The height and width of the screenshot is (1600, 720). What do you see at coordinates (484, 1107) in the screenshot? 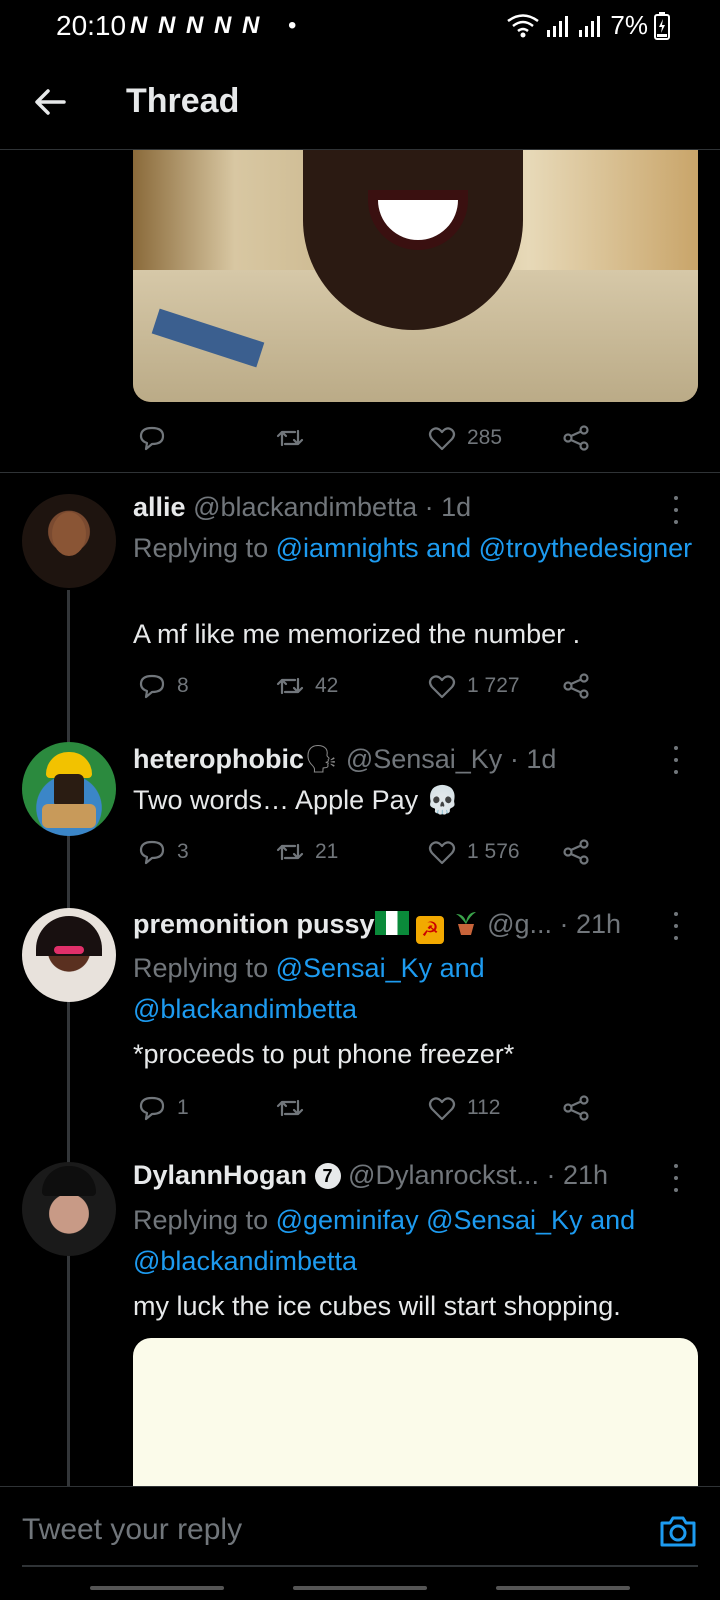
I see `like-count: 112` at bounding box center [484, 1107].